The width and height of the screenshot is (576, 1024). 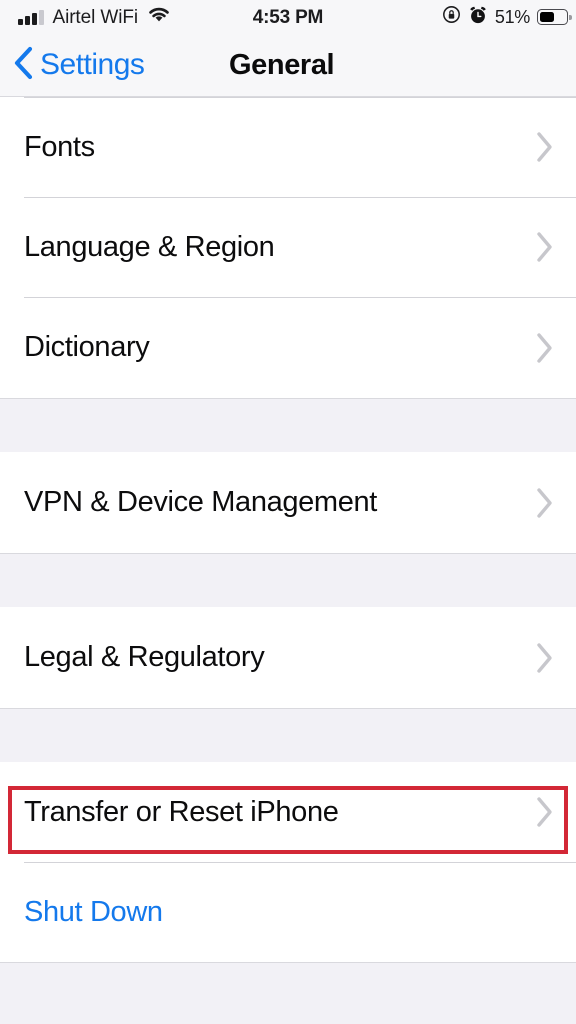 I want to click on settings-group-vpn: VPN & Device Management, so click(x=288, y=502).